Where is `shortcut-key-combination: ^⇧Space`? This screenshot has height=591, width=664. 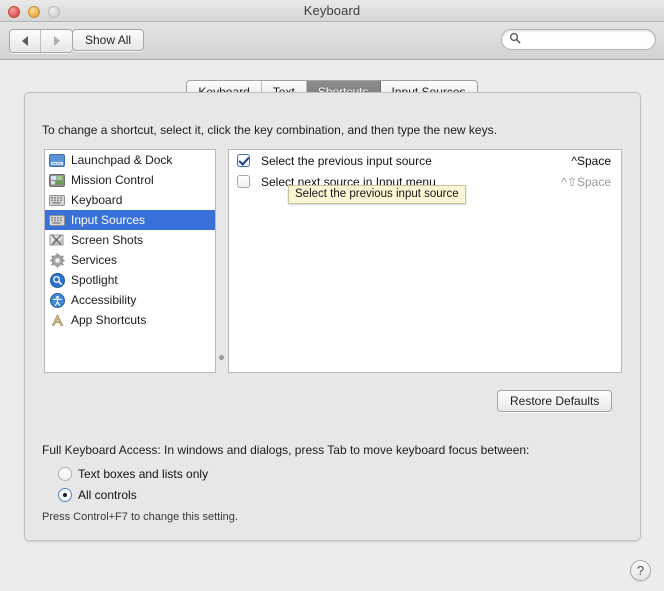
shortcut-key-combination: ^⇧Space is located at coordinates (586, 182).